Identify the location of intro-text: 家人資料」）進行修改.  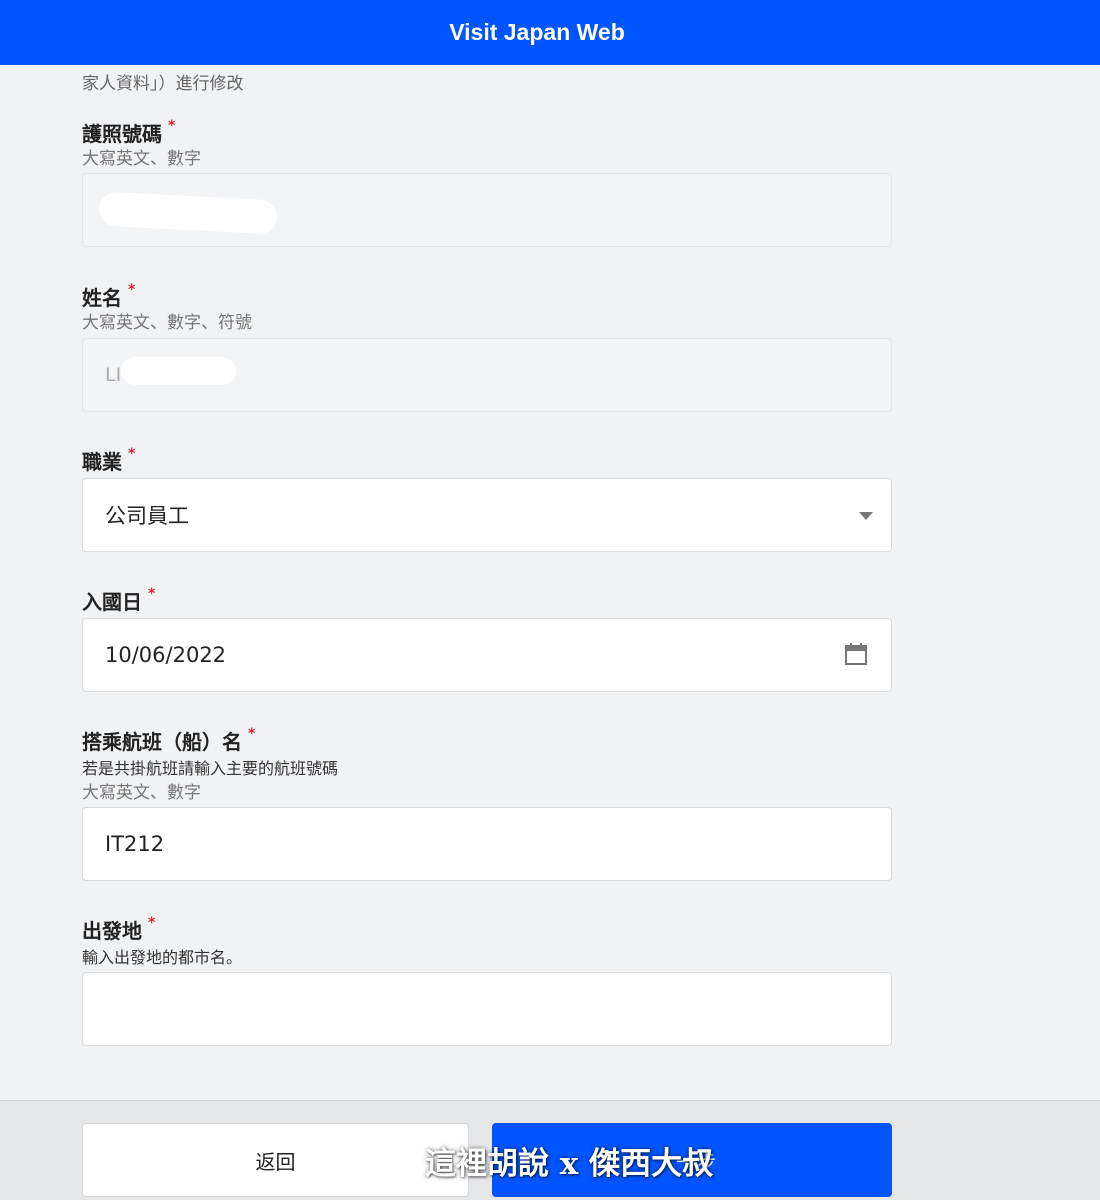
(163, 84).